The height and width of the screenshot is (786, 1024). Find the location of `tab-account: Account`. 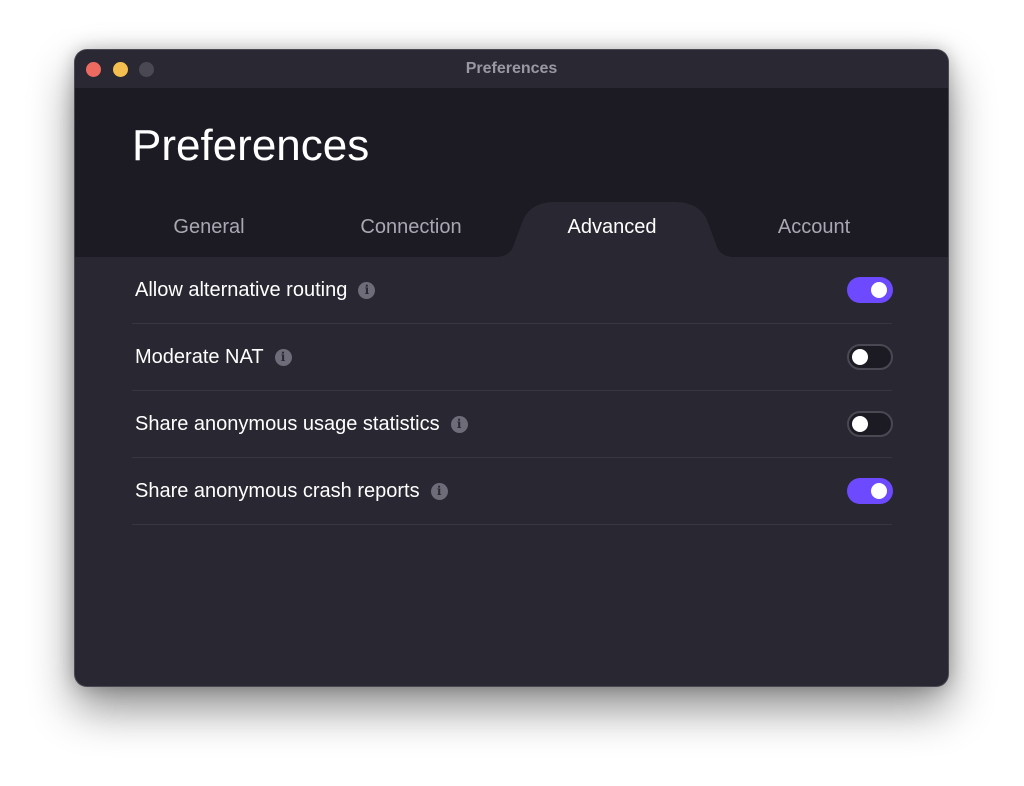

tab-account: Account is located at coordinates (814, 227).